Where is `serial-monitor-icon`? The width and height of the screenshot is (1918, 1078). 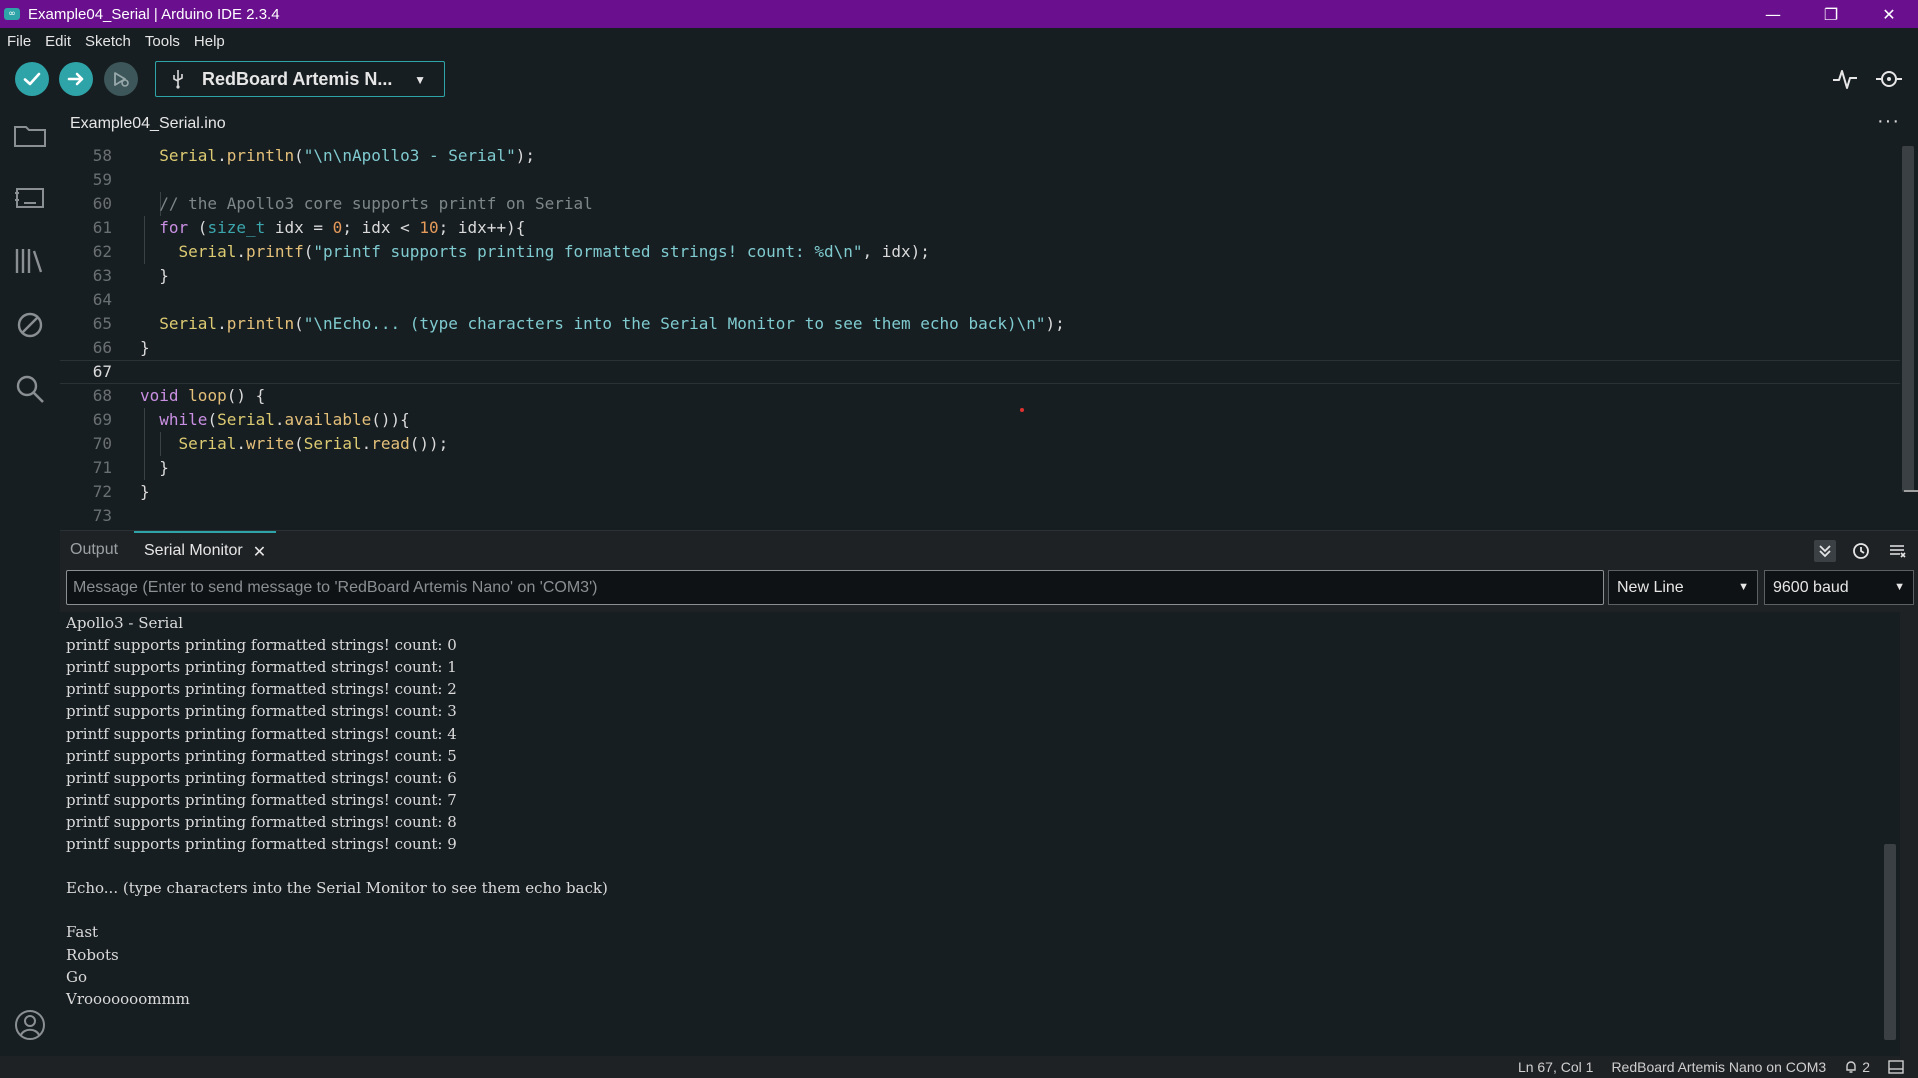
serial-monitor-icon is located at coordinates (1889, 79).